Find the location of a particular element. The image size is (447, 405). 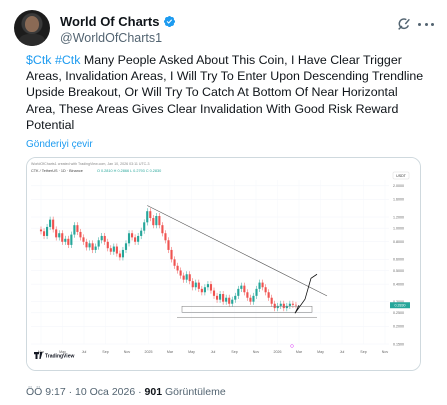

y-tick-label: 1.2000 is located at coordinates (398, 217).